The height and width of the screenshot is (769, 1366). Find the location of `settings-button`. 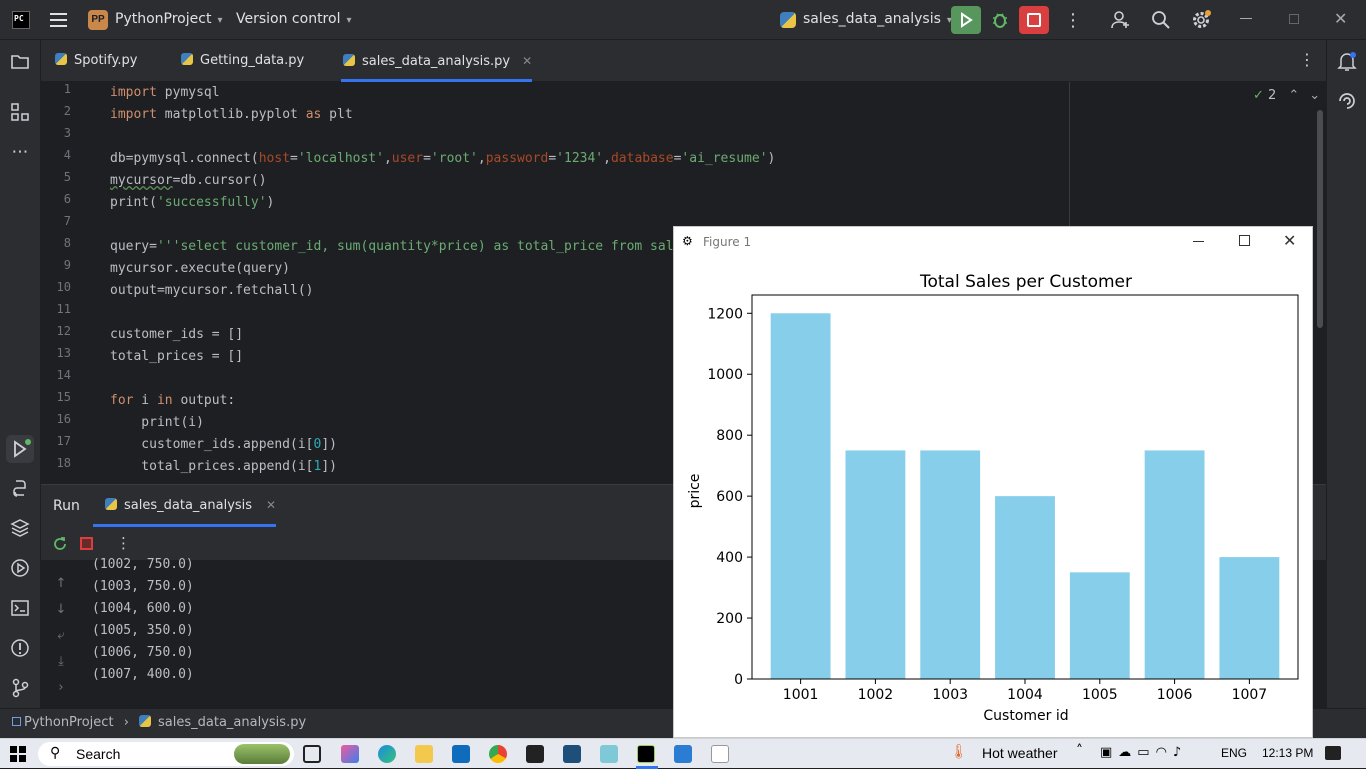

settings-button is located at coordinates (1201, 22).